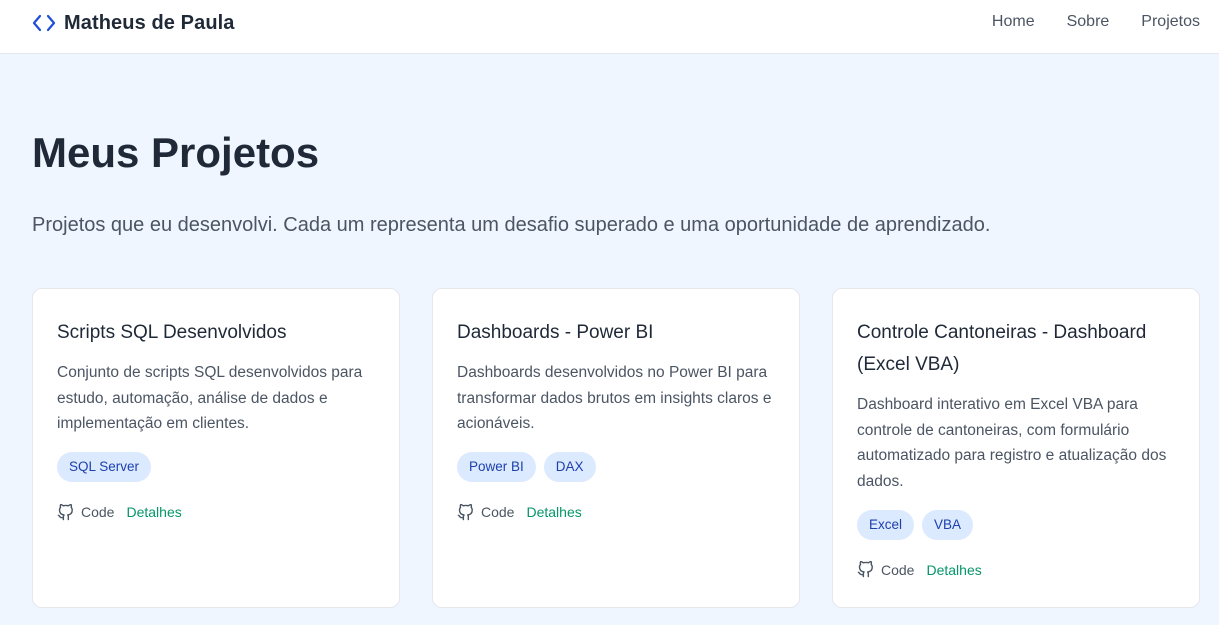  What do you see at coordinates (1088, 22) in the screenshot?
I see `nav-link-sobre: Sobre` at bounding box center [1088, 22].